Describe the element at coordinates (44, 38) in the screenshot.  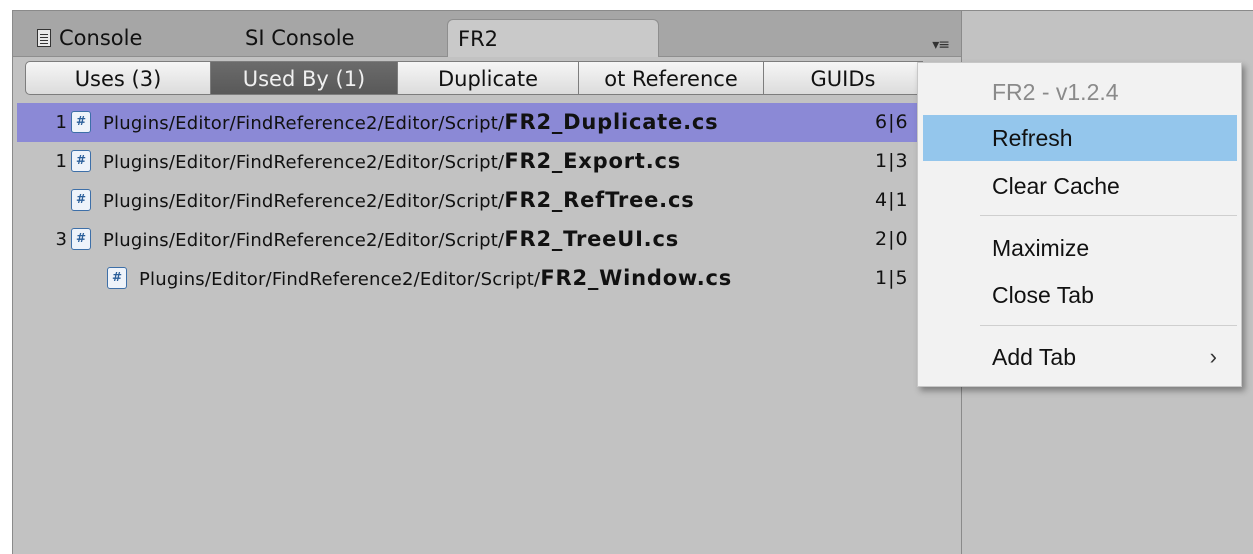
I see `console-icon` at that location.